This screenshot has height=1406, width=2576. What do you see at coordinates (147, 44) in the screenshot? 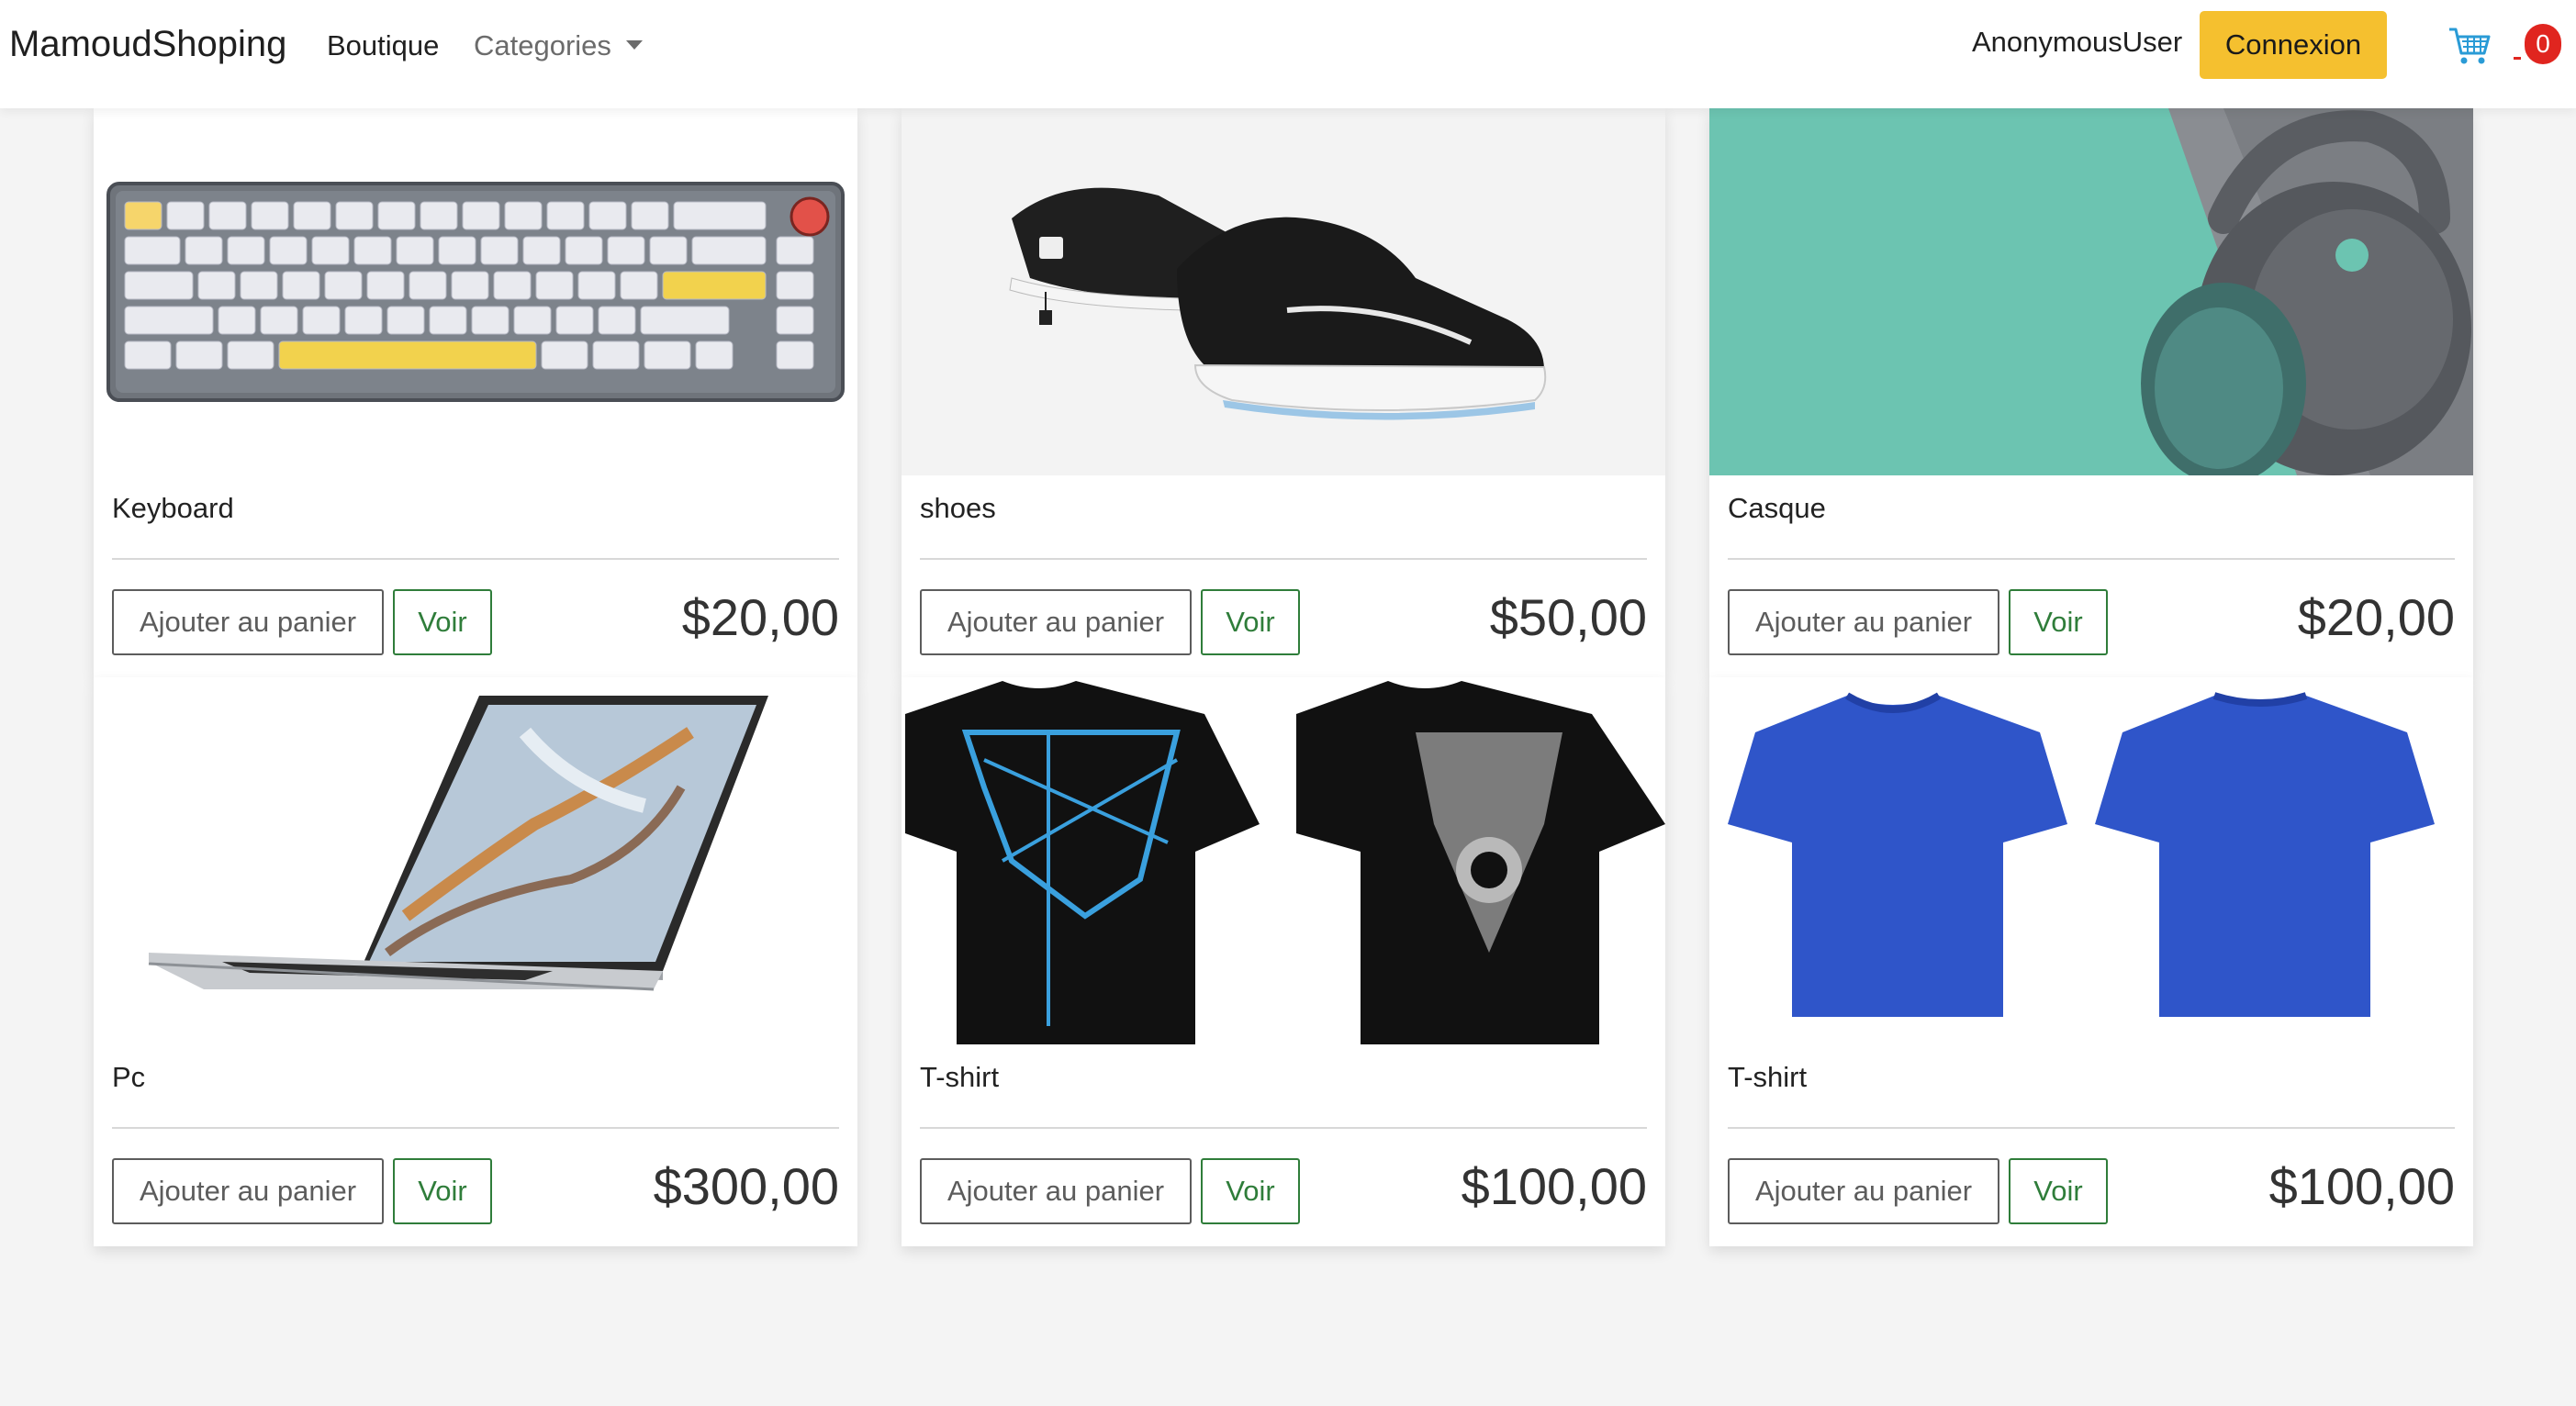
I see `brand-logo: MamoudShoping` at bounding box center [147, 44].